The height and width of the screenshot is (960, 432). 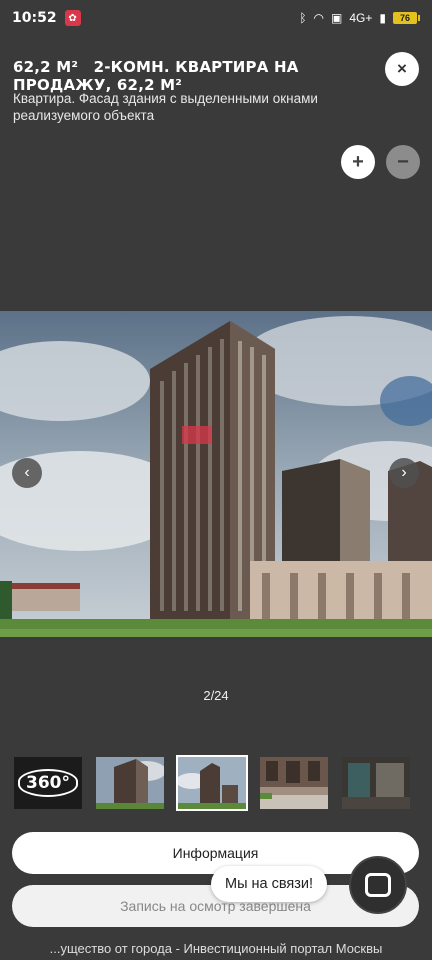 I want to click on chat-icon, so click(x=378, y=885).